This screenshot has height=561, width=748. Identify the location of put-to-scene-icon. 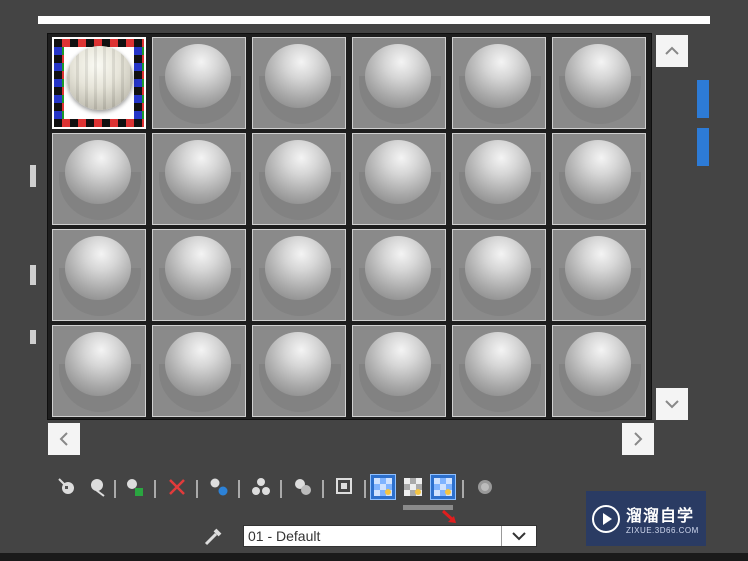
(98, 488).